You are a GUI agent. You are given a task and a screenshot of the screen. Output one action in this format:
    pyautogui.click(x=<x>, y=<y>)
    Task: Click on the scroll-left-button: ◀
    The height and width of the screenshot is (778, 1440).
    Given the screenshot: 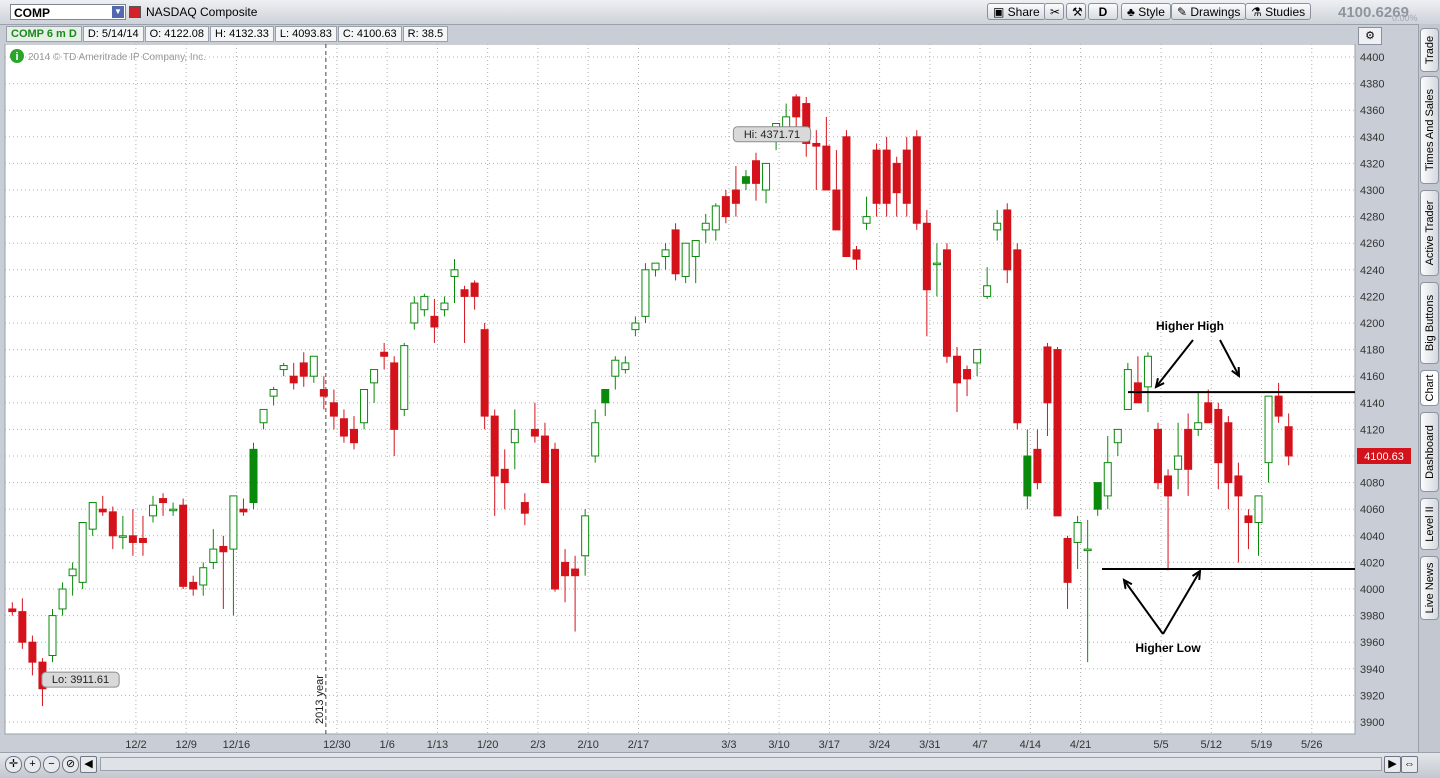 What is the action you would take?
    pyautogui.click(x=88, y=764)
    